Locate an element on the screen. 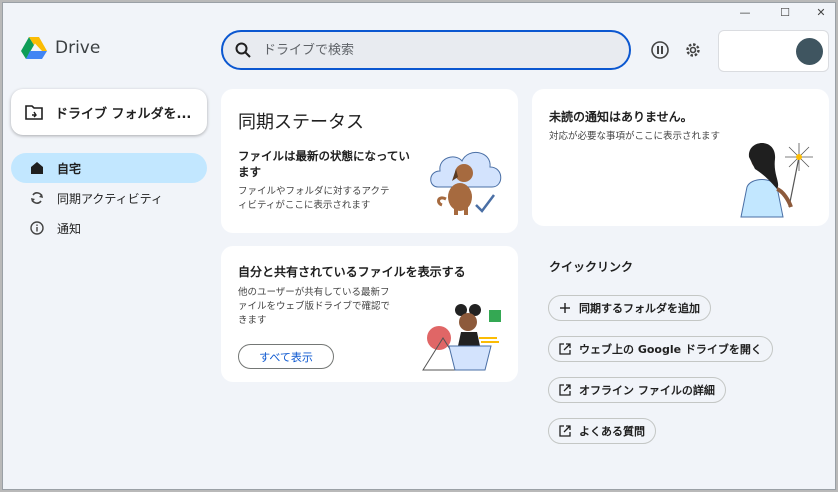 This screenshot has height=492, width=838. title-bar: — ☐ ✕ is located at coordinates (419, 12).